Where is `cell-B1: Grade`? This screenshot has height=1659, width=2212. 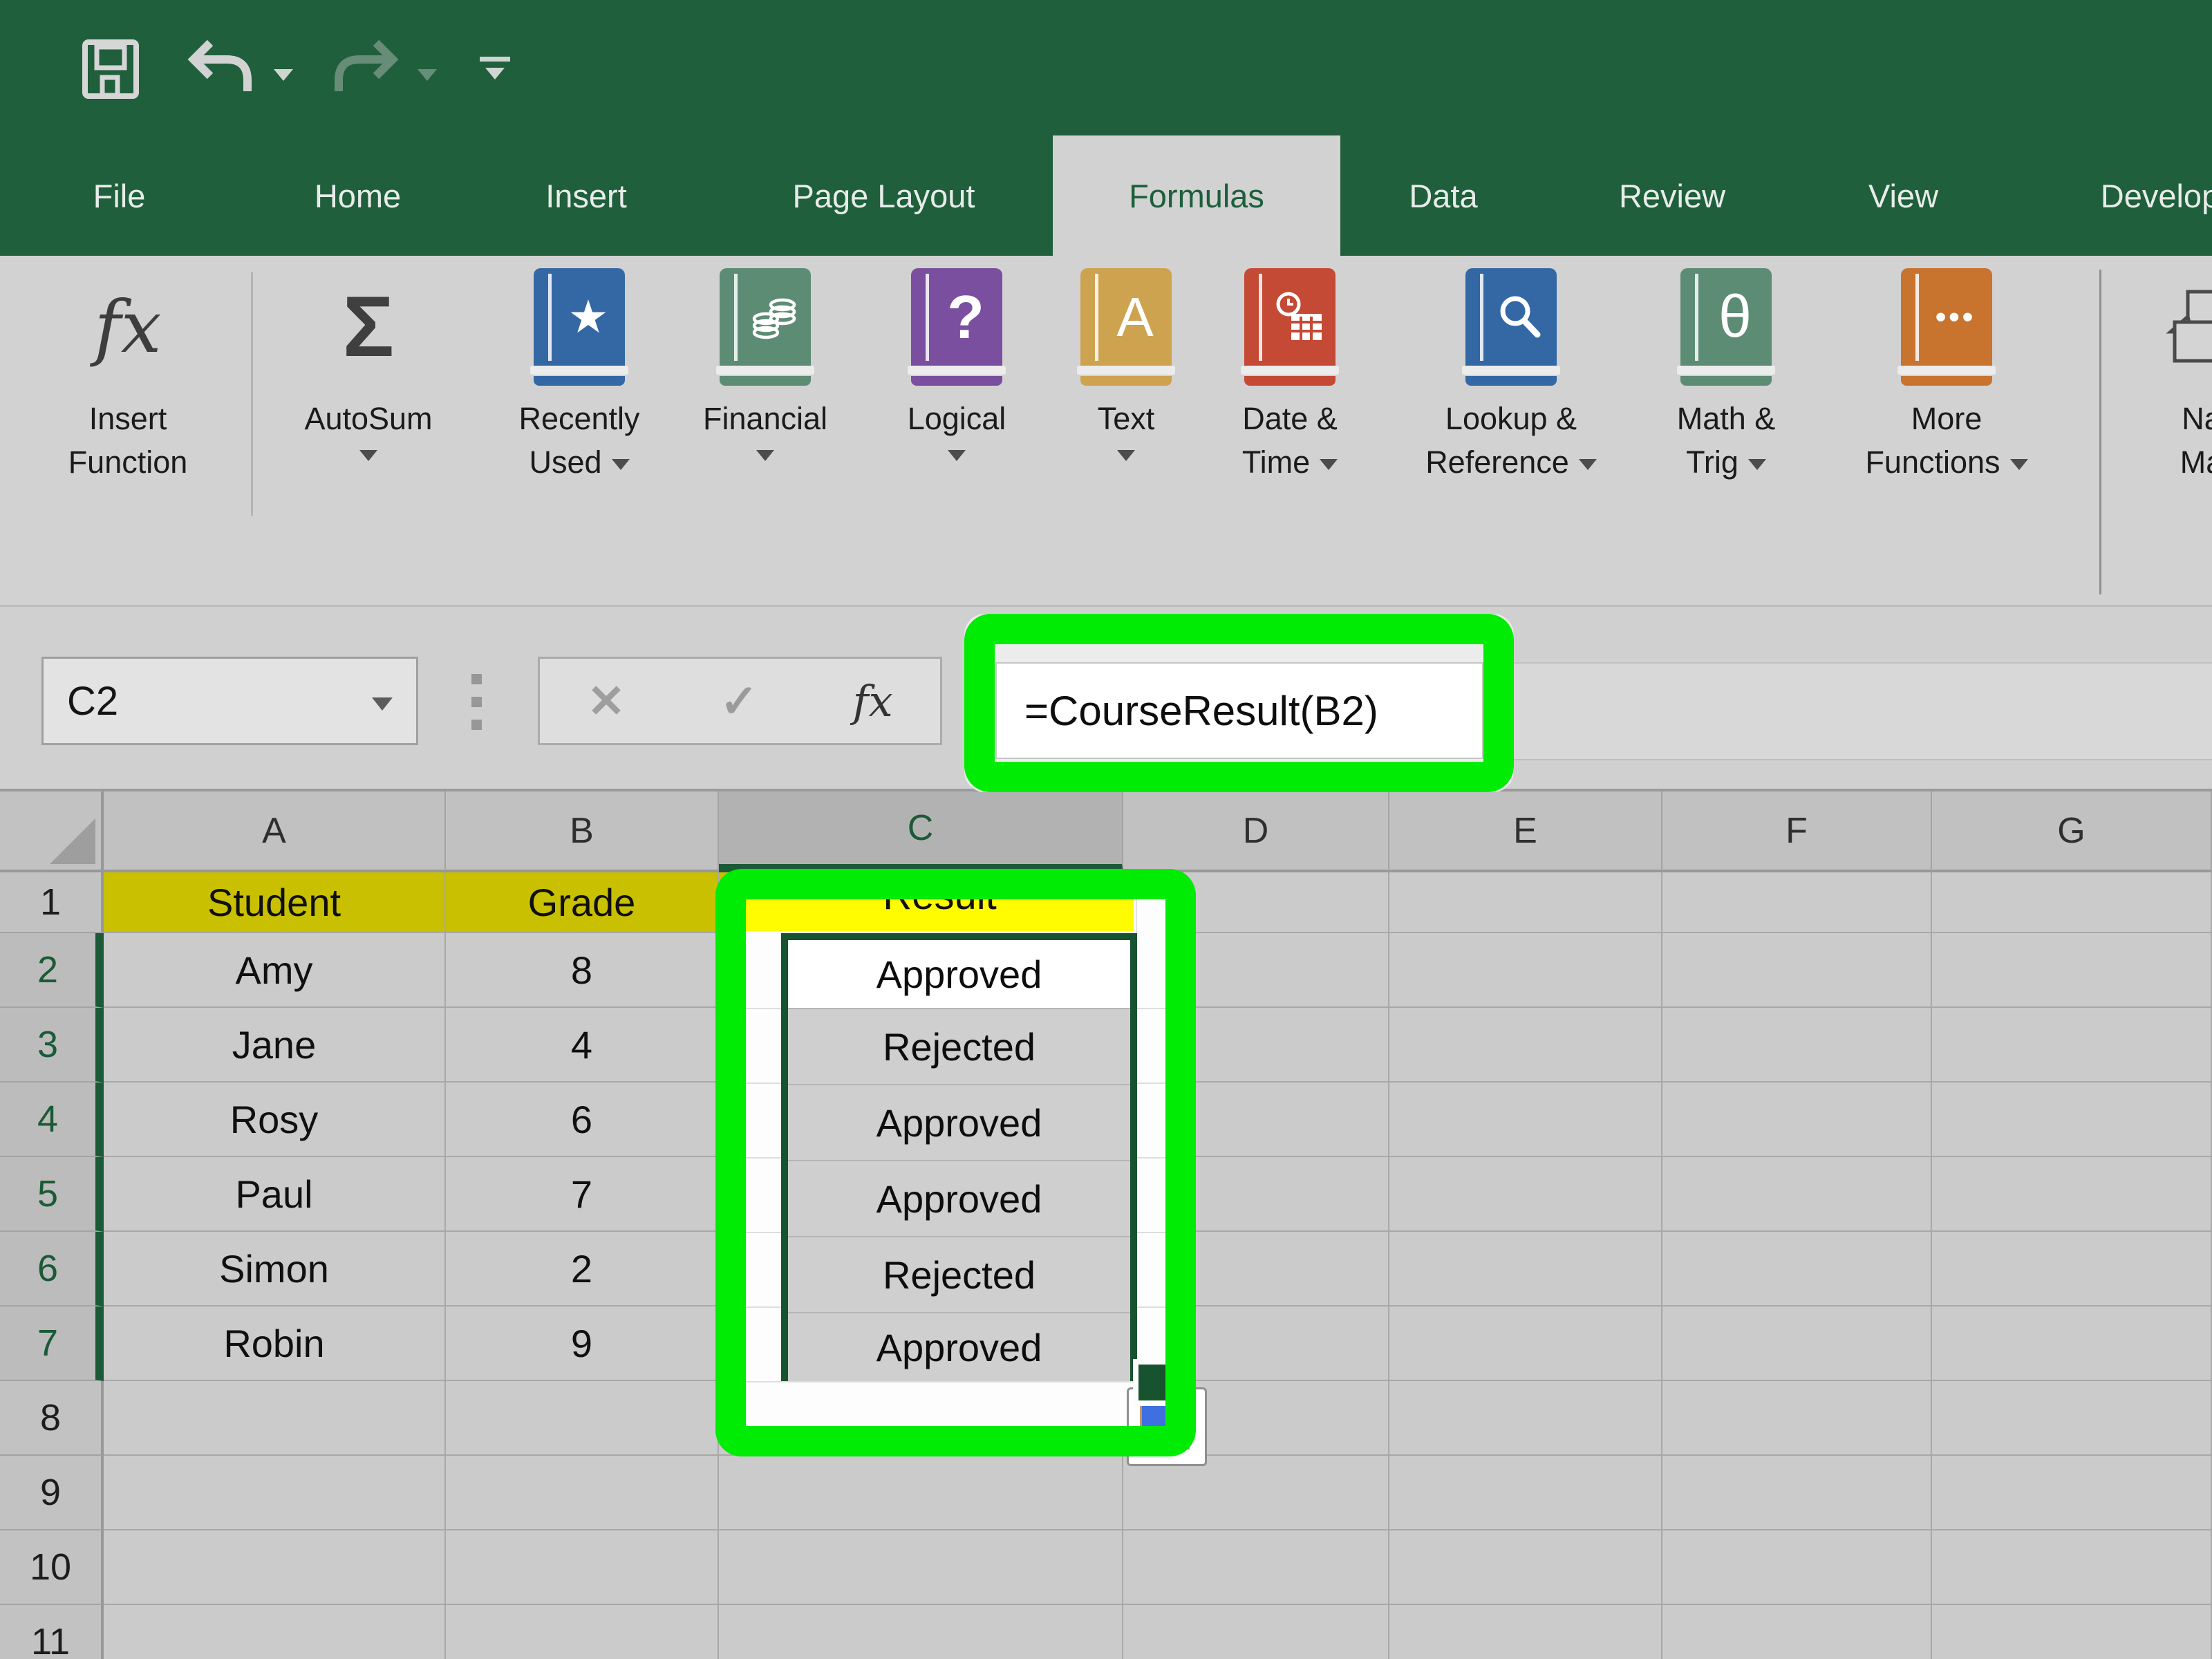
cell-B1: Grade is located at coordinates (582, 903).